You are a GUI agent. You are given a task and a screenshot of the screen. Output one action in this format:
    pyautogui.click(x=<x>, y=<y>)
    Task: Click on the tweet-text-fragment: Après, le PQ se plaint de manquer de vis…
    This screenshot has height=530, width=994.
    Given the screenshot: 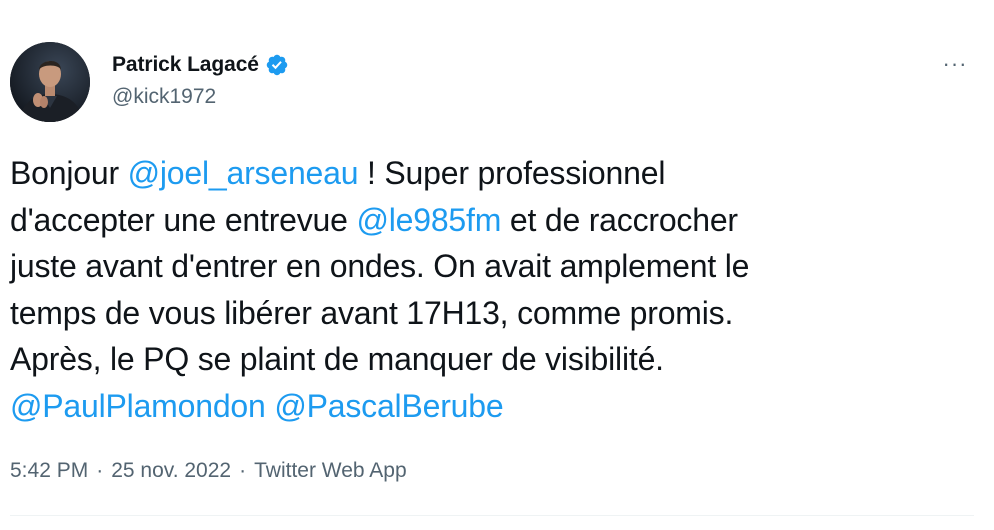 What is the action you would take?
    pyautogui.click(x=337, y=359)
    